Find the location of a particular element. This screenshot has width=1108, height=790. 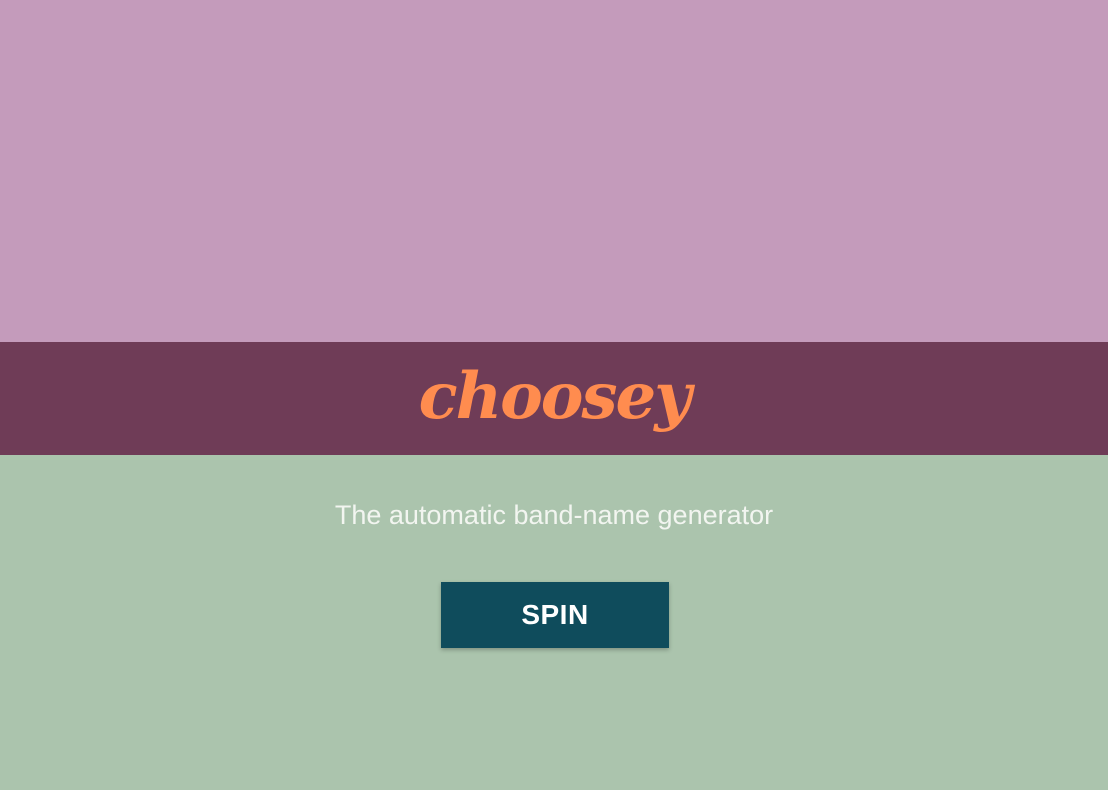

brand-bar: choosey is located at coordinates (554, 398).